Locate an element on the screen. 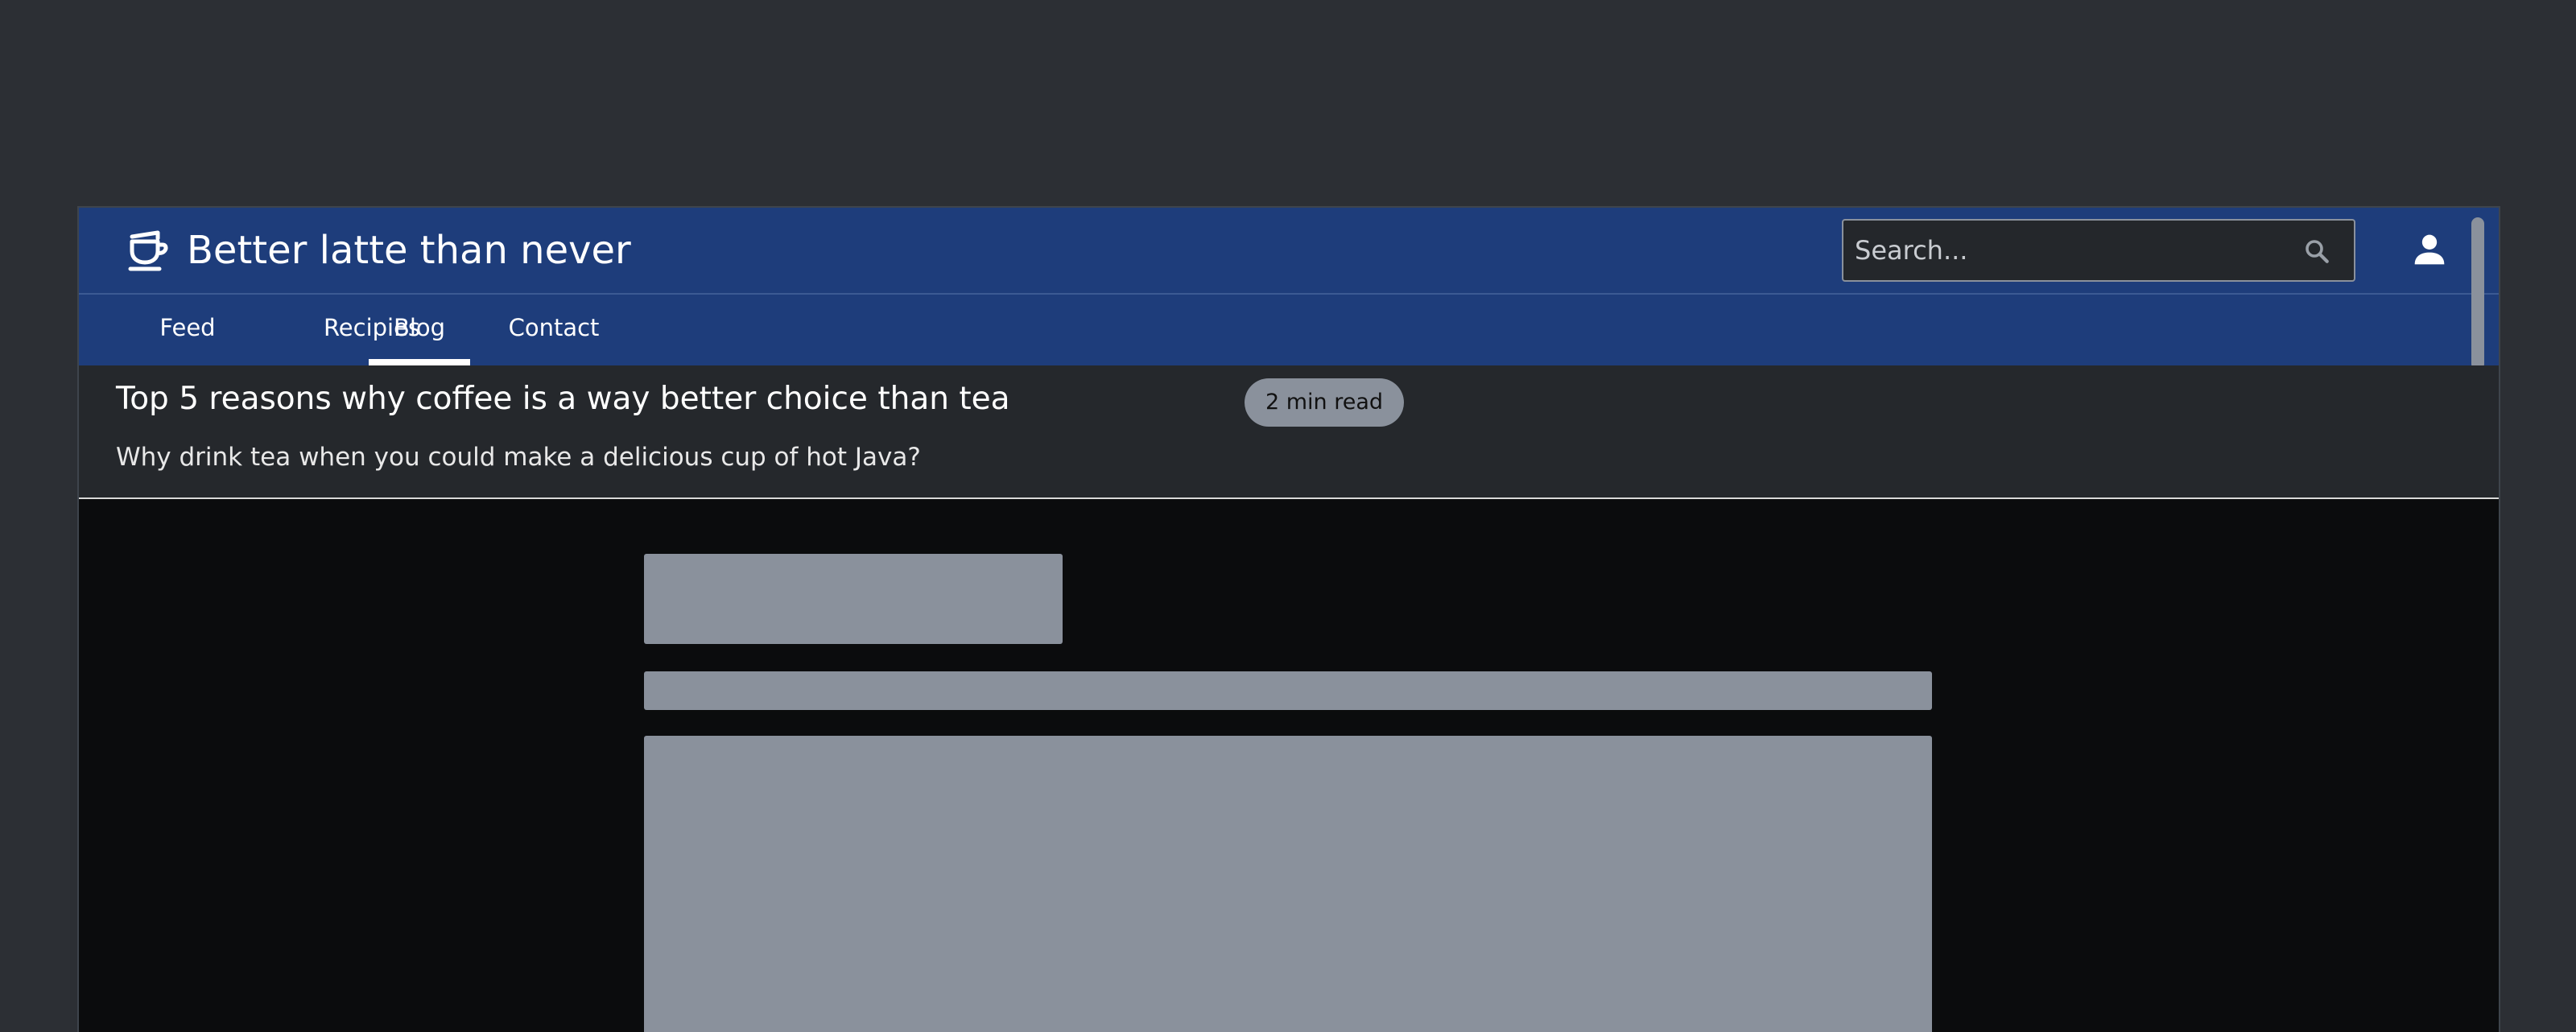 This screenshot has width=2576, height=1032. skeleton-text-line is located at coordinates (1288, 690).